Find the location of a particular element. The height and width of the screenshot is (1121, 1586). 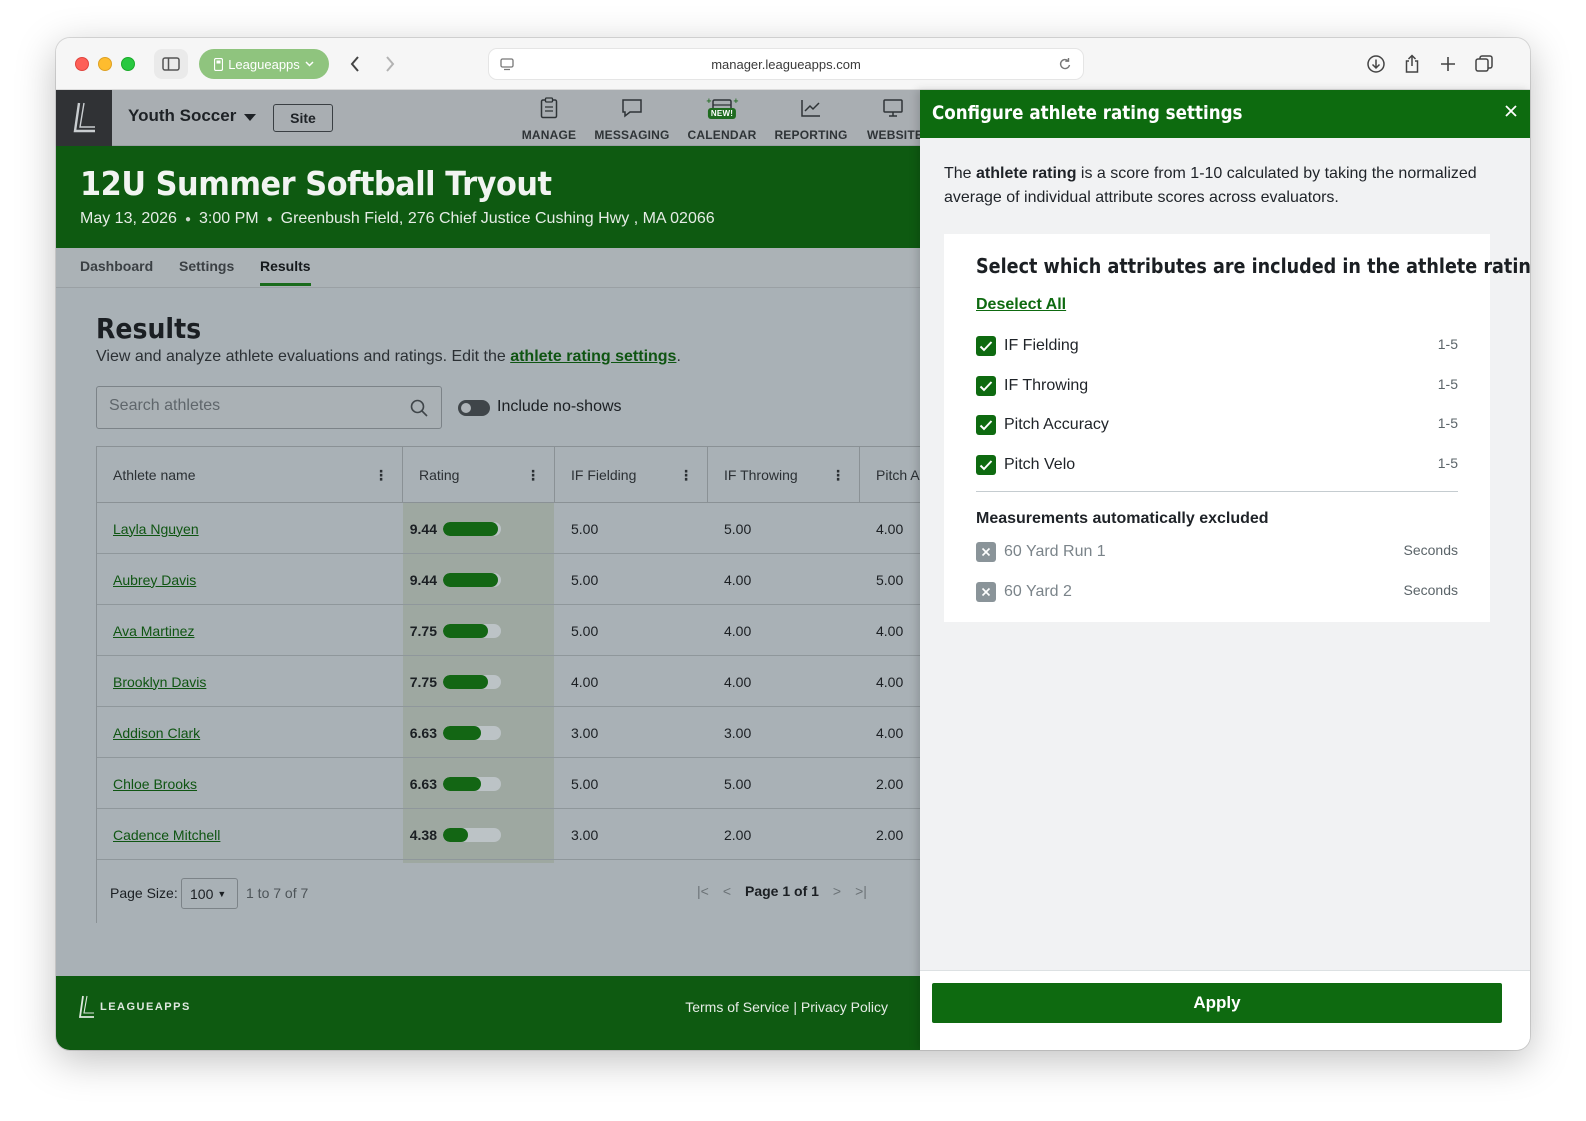

col-pitch-accuracy: Pitch A is located at coordinates (890, 475).